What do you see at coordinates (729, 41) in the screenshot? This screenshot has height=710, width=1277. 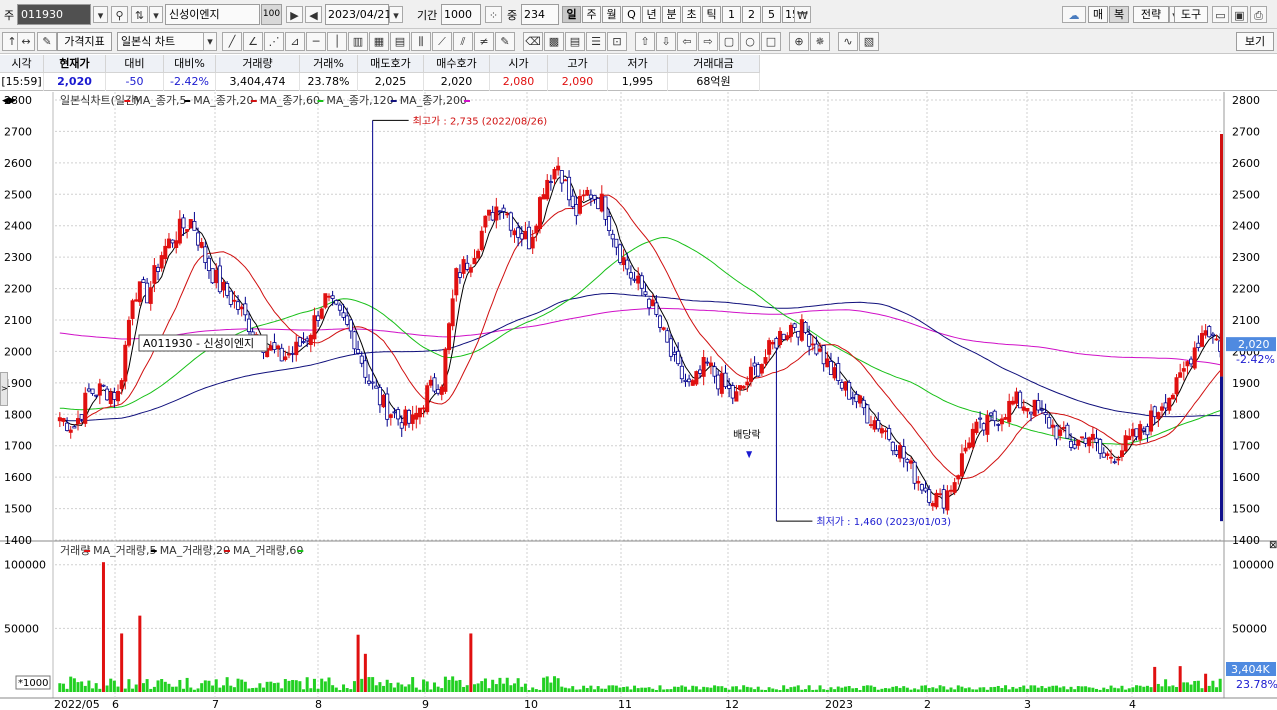 I see `doc-tool-icon: ▢` at bounding box center [729, 41].